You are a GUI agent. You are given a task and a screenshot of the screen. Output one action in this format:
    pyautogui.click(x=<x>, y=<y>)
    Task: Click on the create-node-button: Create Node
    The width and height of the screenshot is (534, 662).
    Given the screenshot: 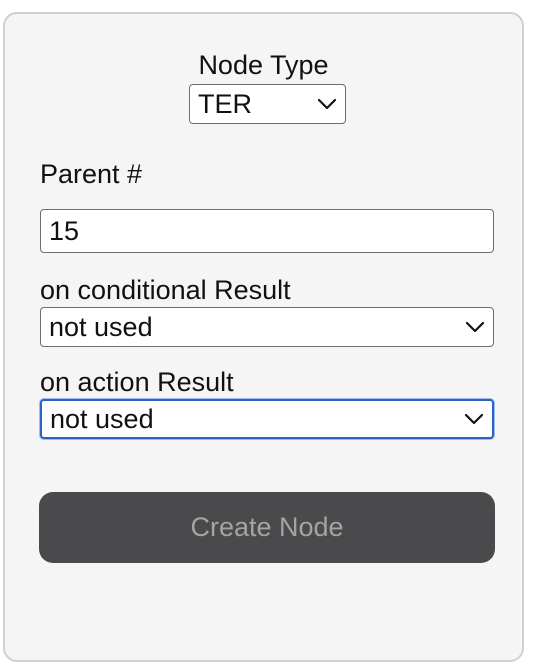 What is the action you would take?
    pyautogui.click(x=267, y=527)
    